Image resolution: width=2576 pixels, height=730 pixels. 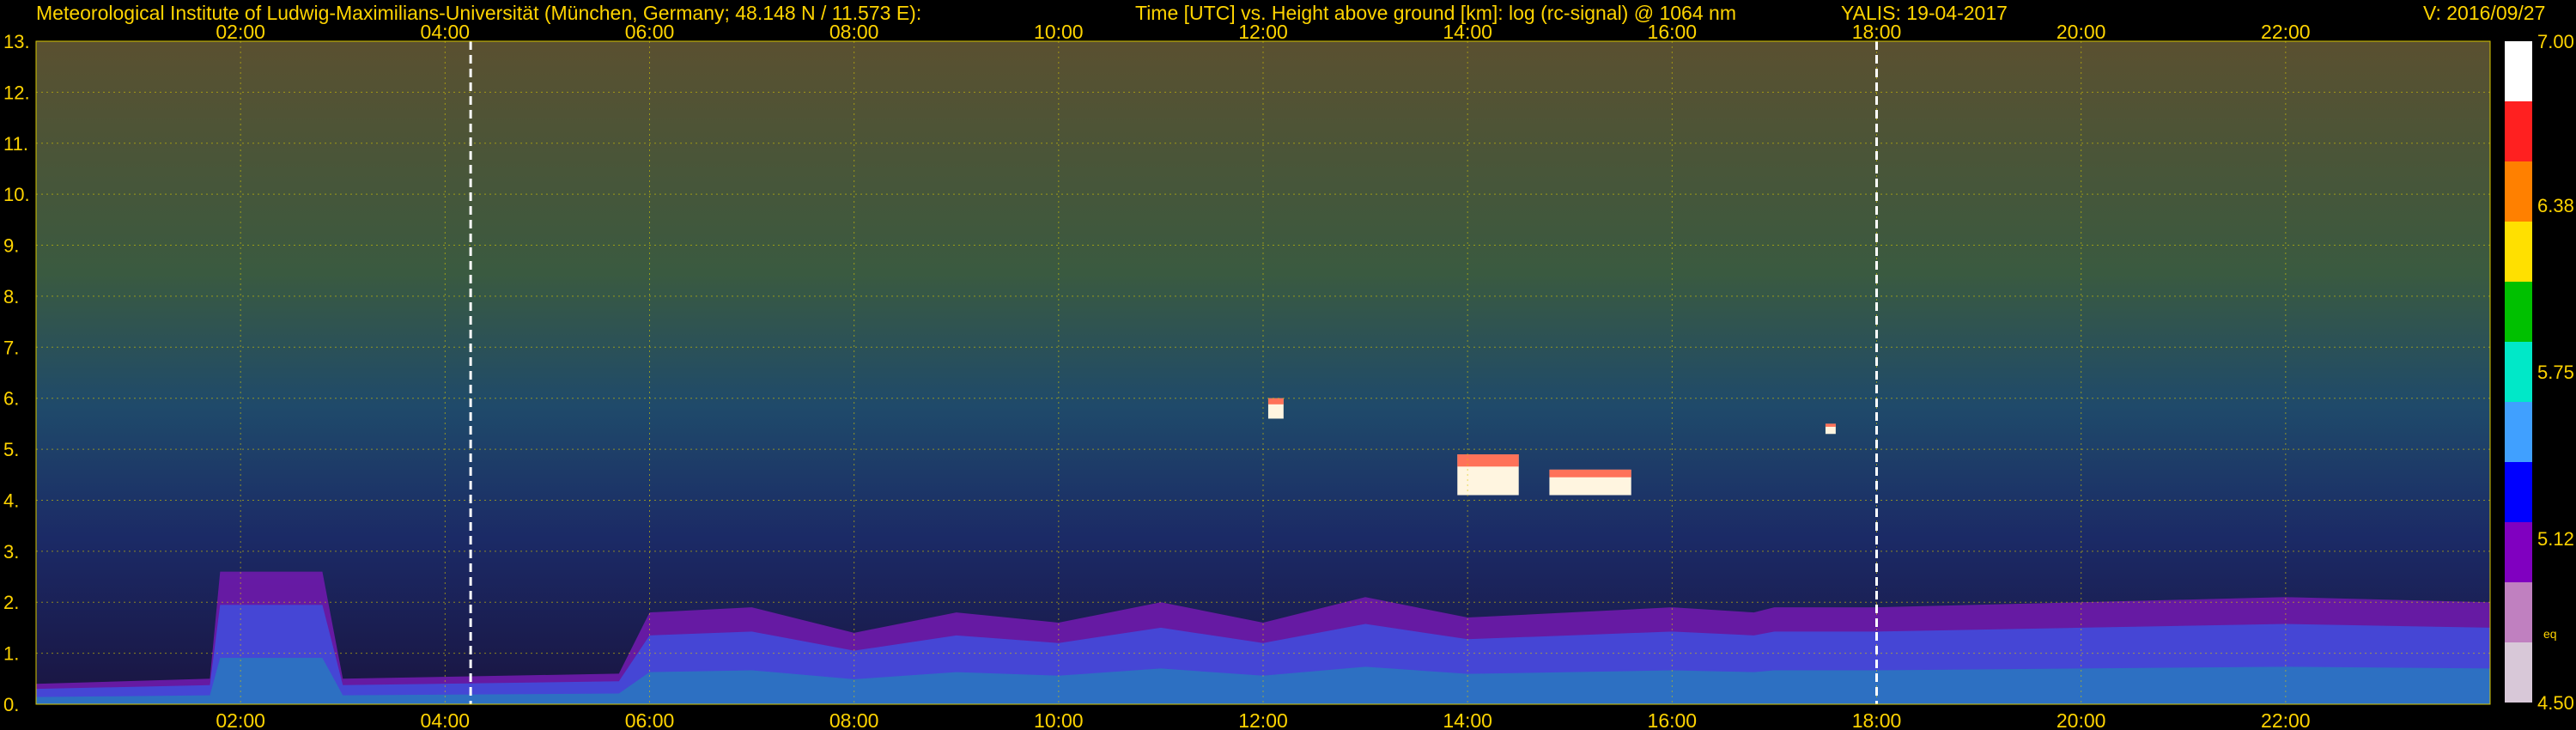 What do you see at coordinates (1673, 32) in the screenshot?
I see `x-tick-label-top: 16:00` at bounding box center [1673, 32].